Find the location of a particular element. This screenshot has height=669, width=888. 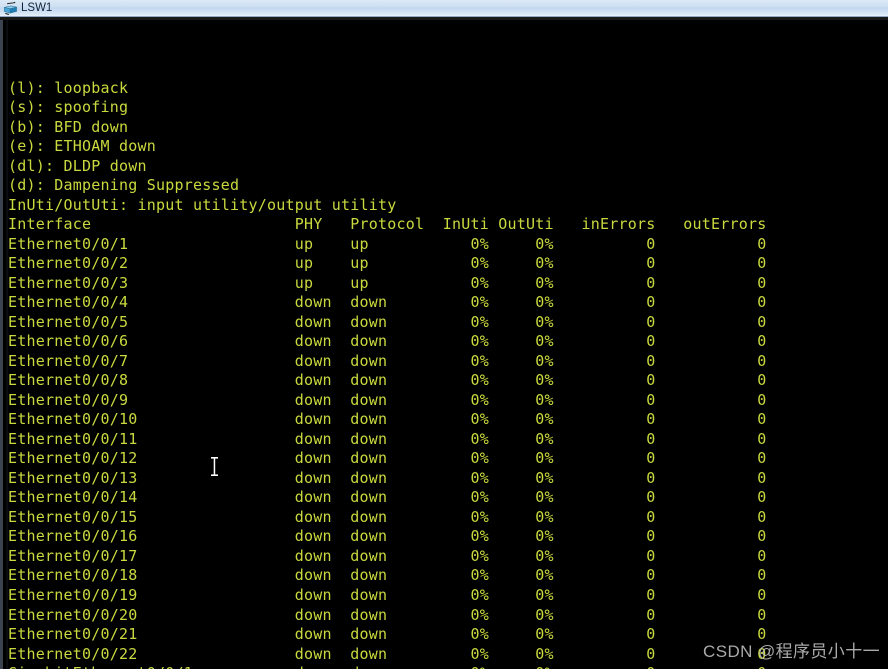

switch-icon is located at coordinates (10, 8).